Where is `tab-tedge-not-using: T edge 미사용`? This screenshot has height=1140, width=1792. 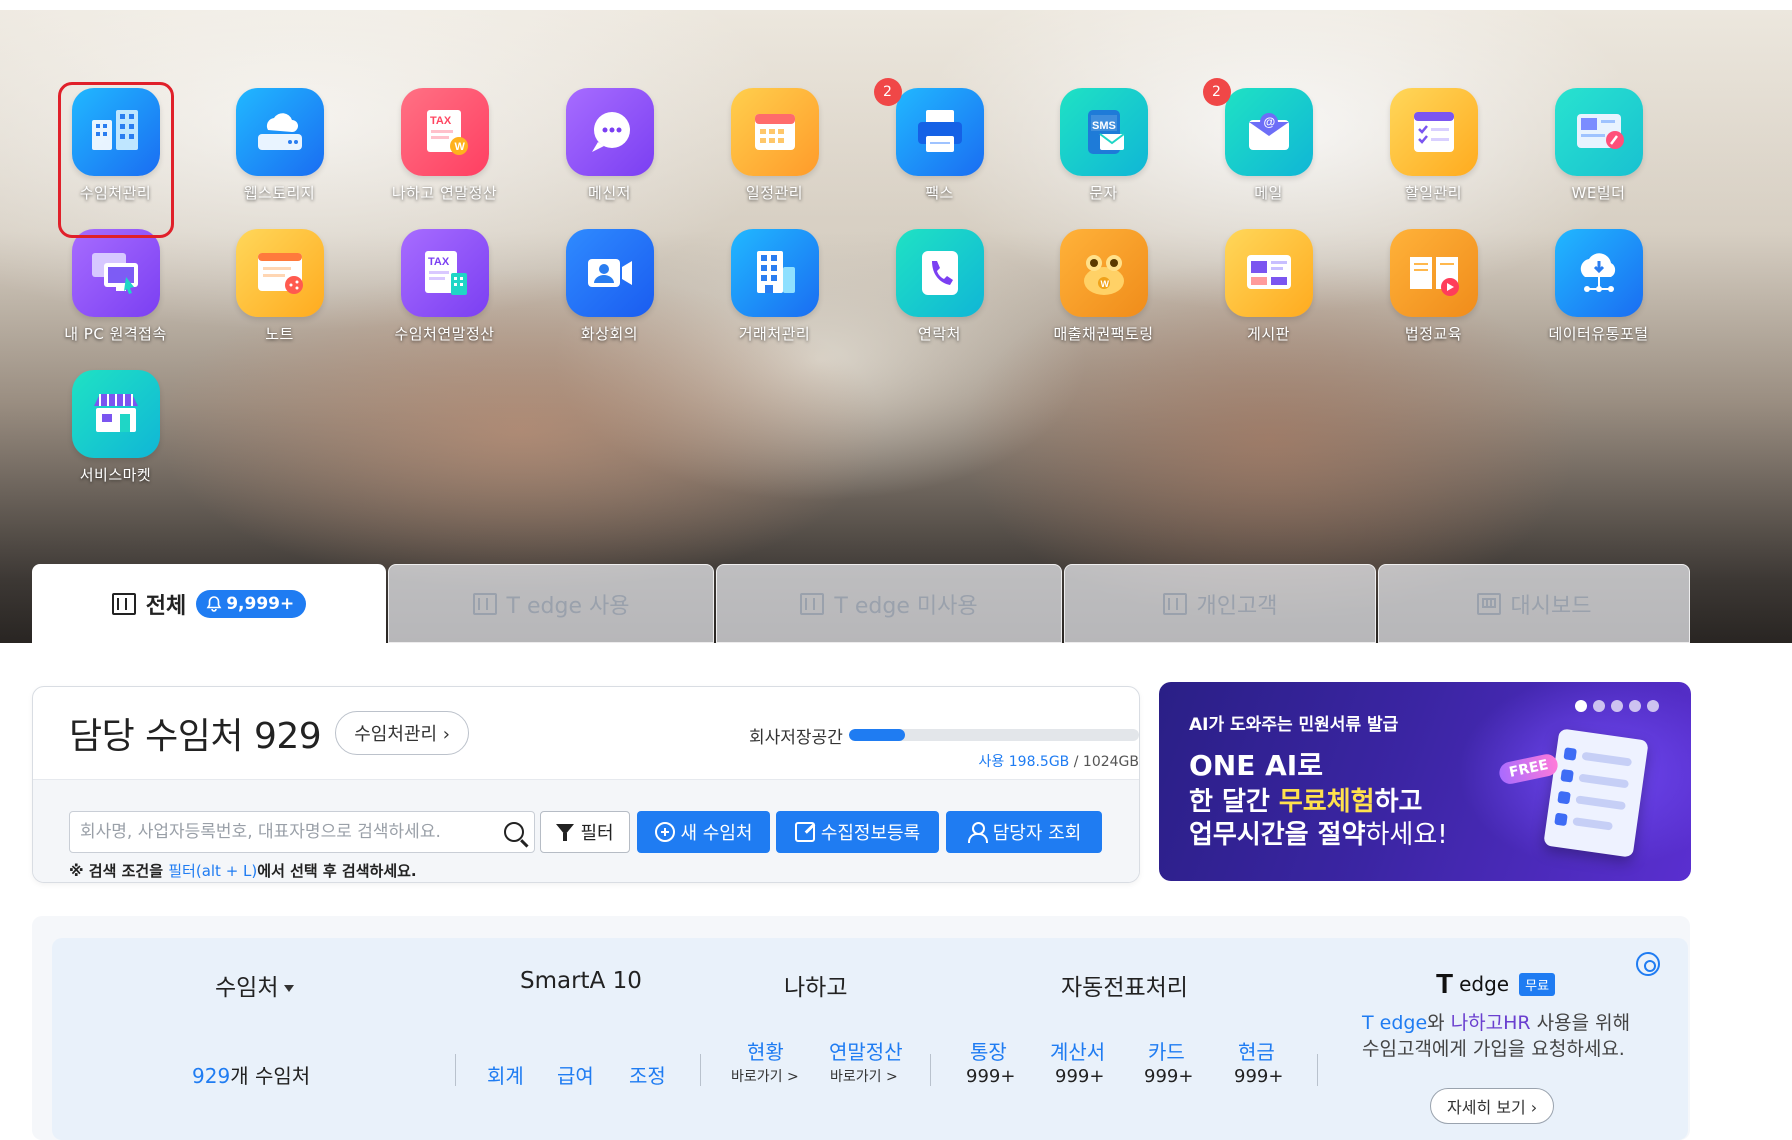 tab-tedge-not-using: T edge 미사용 is located at coordinates (889, 603).